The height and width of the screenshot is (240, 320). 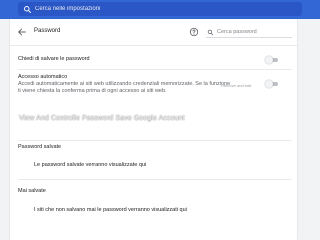 What do you see at coordinates (54, 59) in the screenshot?
I see `offer-save-label: Chiedi di salvare le password` at bounding box center [54, 59].